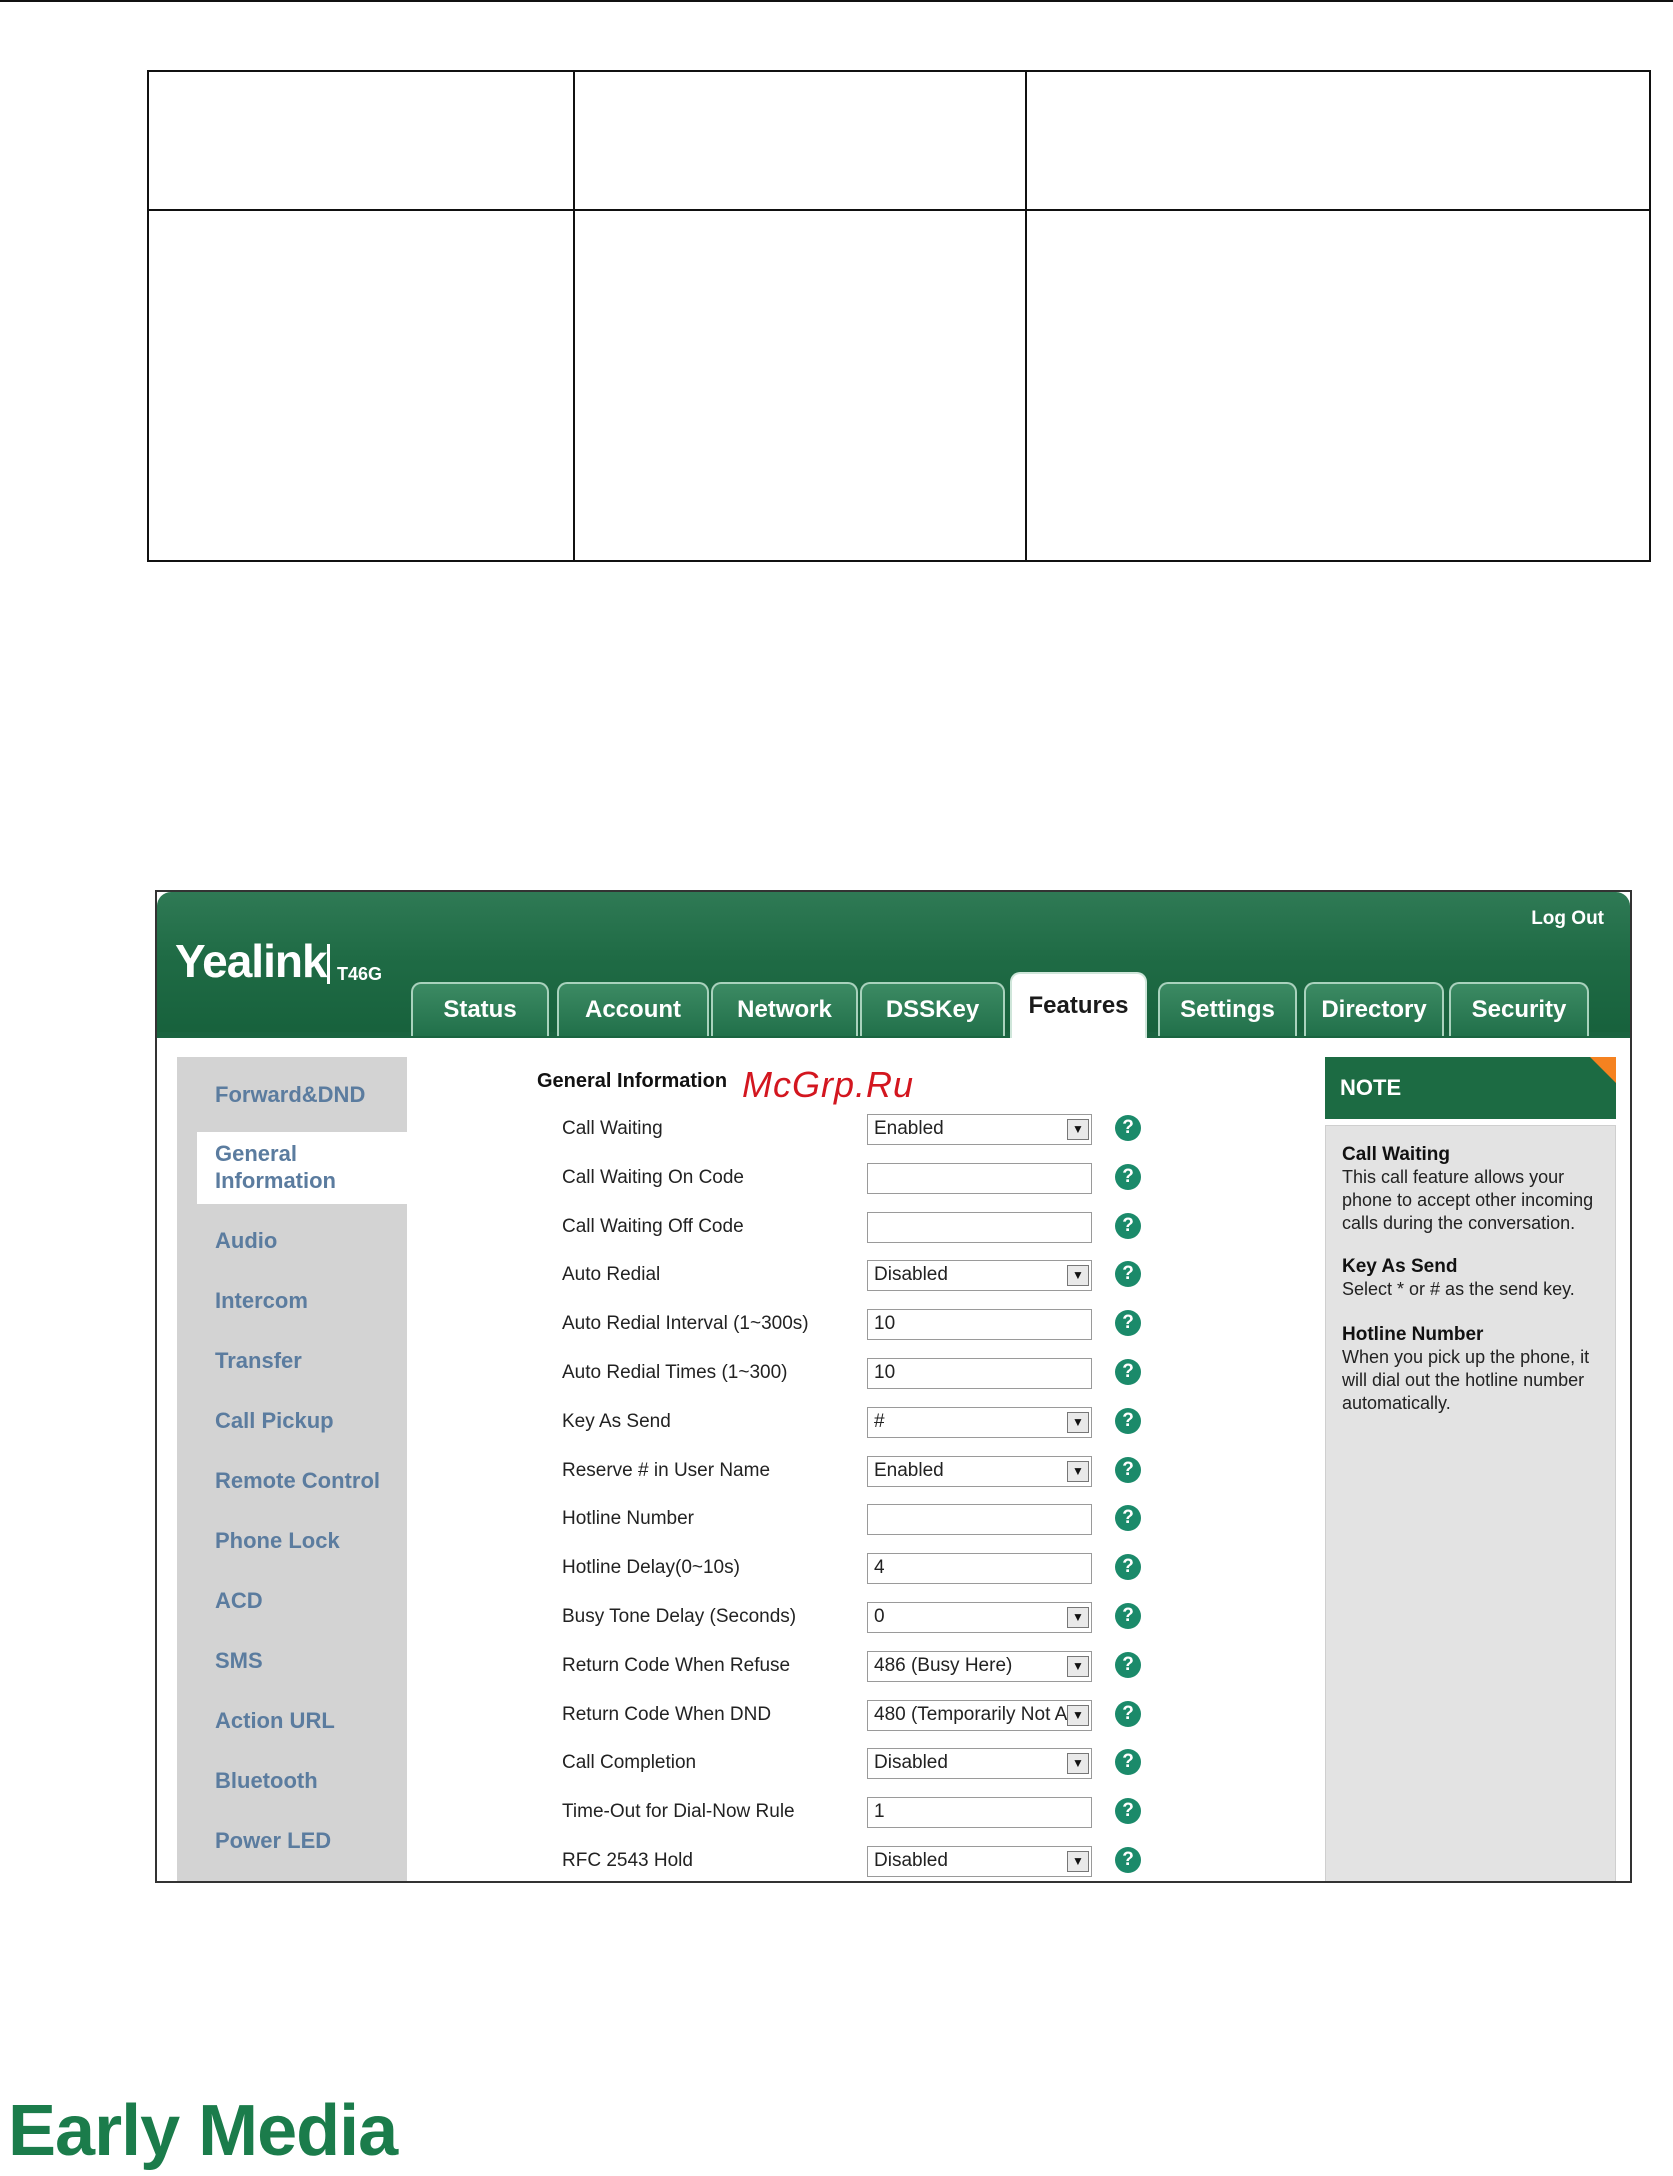 This screenshot has height=2176, width=1673. I want to click on note-title-key-as-send: Key As Send, so click(1400, 1266).